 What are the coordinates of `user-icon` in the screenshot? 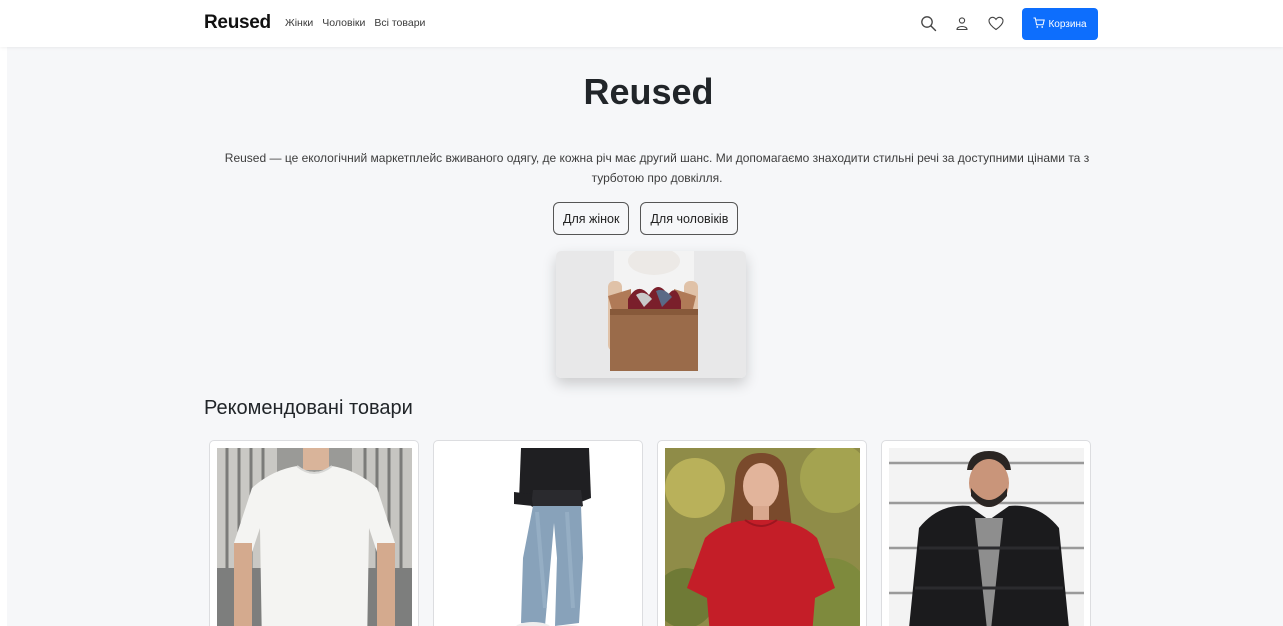 It's located at (962, 23).